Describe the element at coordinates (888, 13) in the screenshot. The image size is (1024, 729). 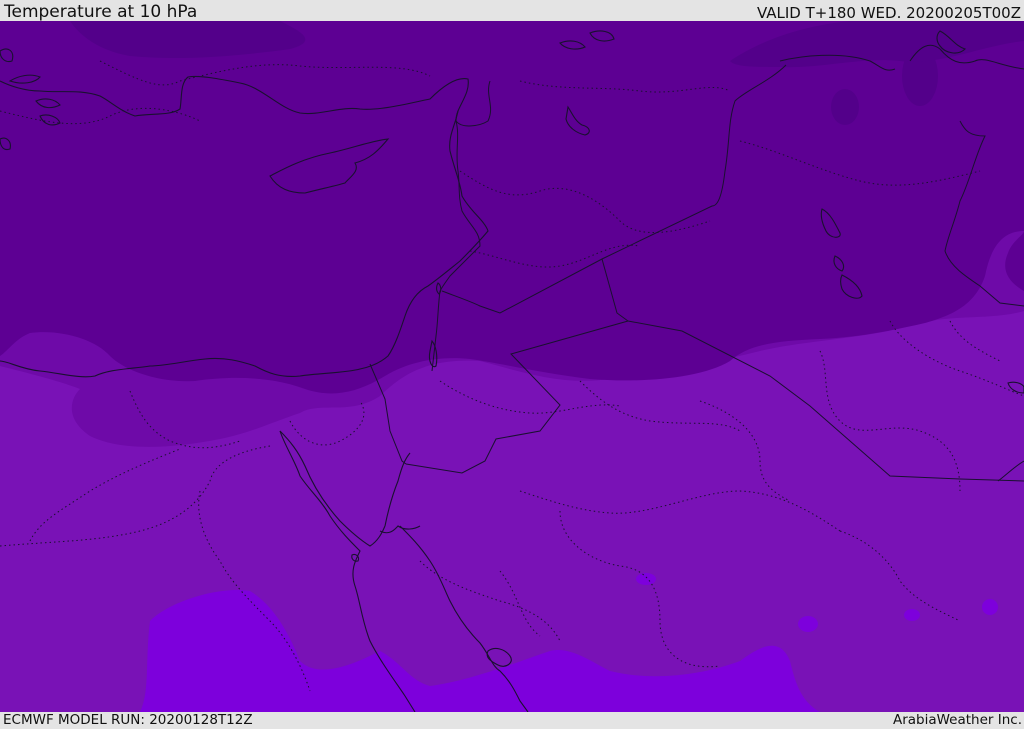
I see `valid-time: VALID T+180 WED. 20200205T00Z` at that location.